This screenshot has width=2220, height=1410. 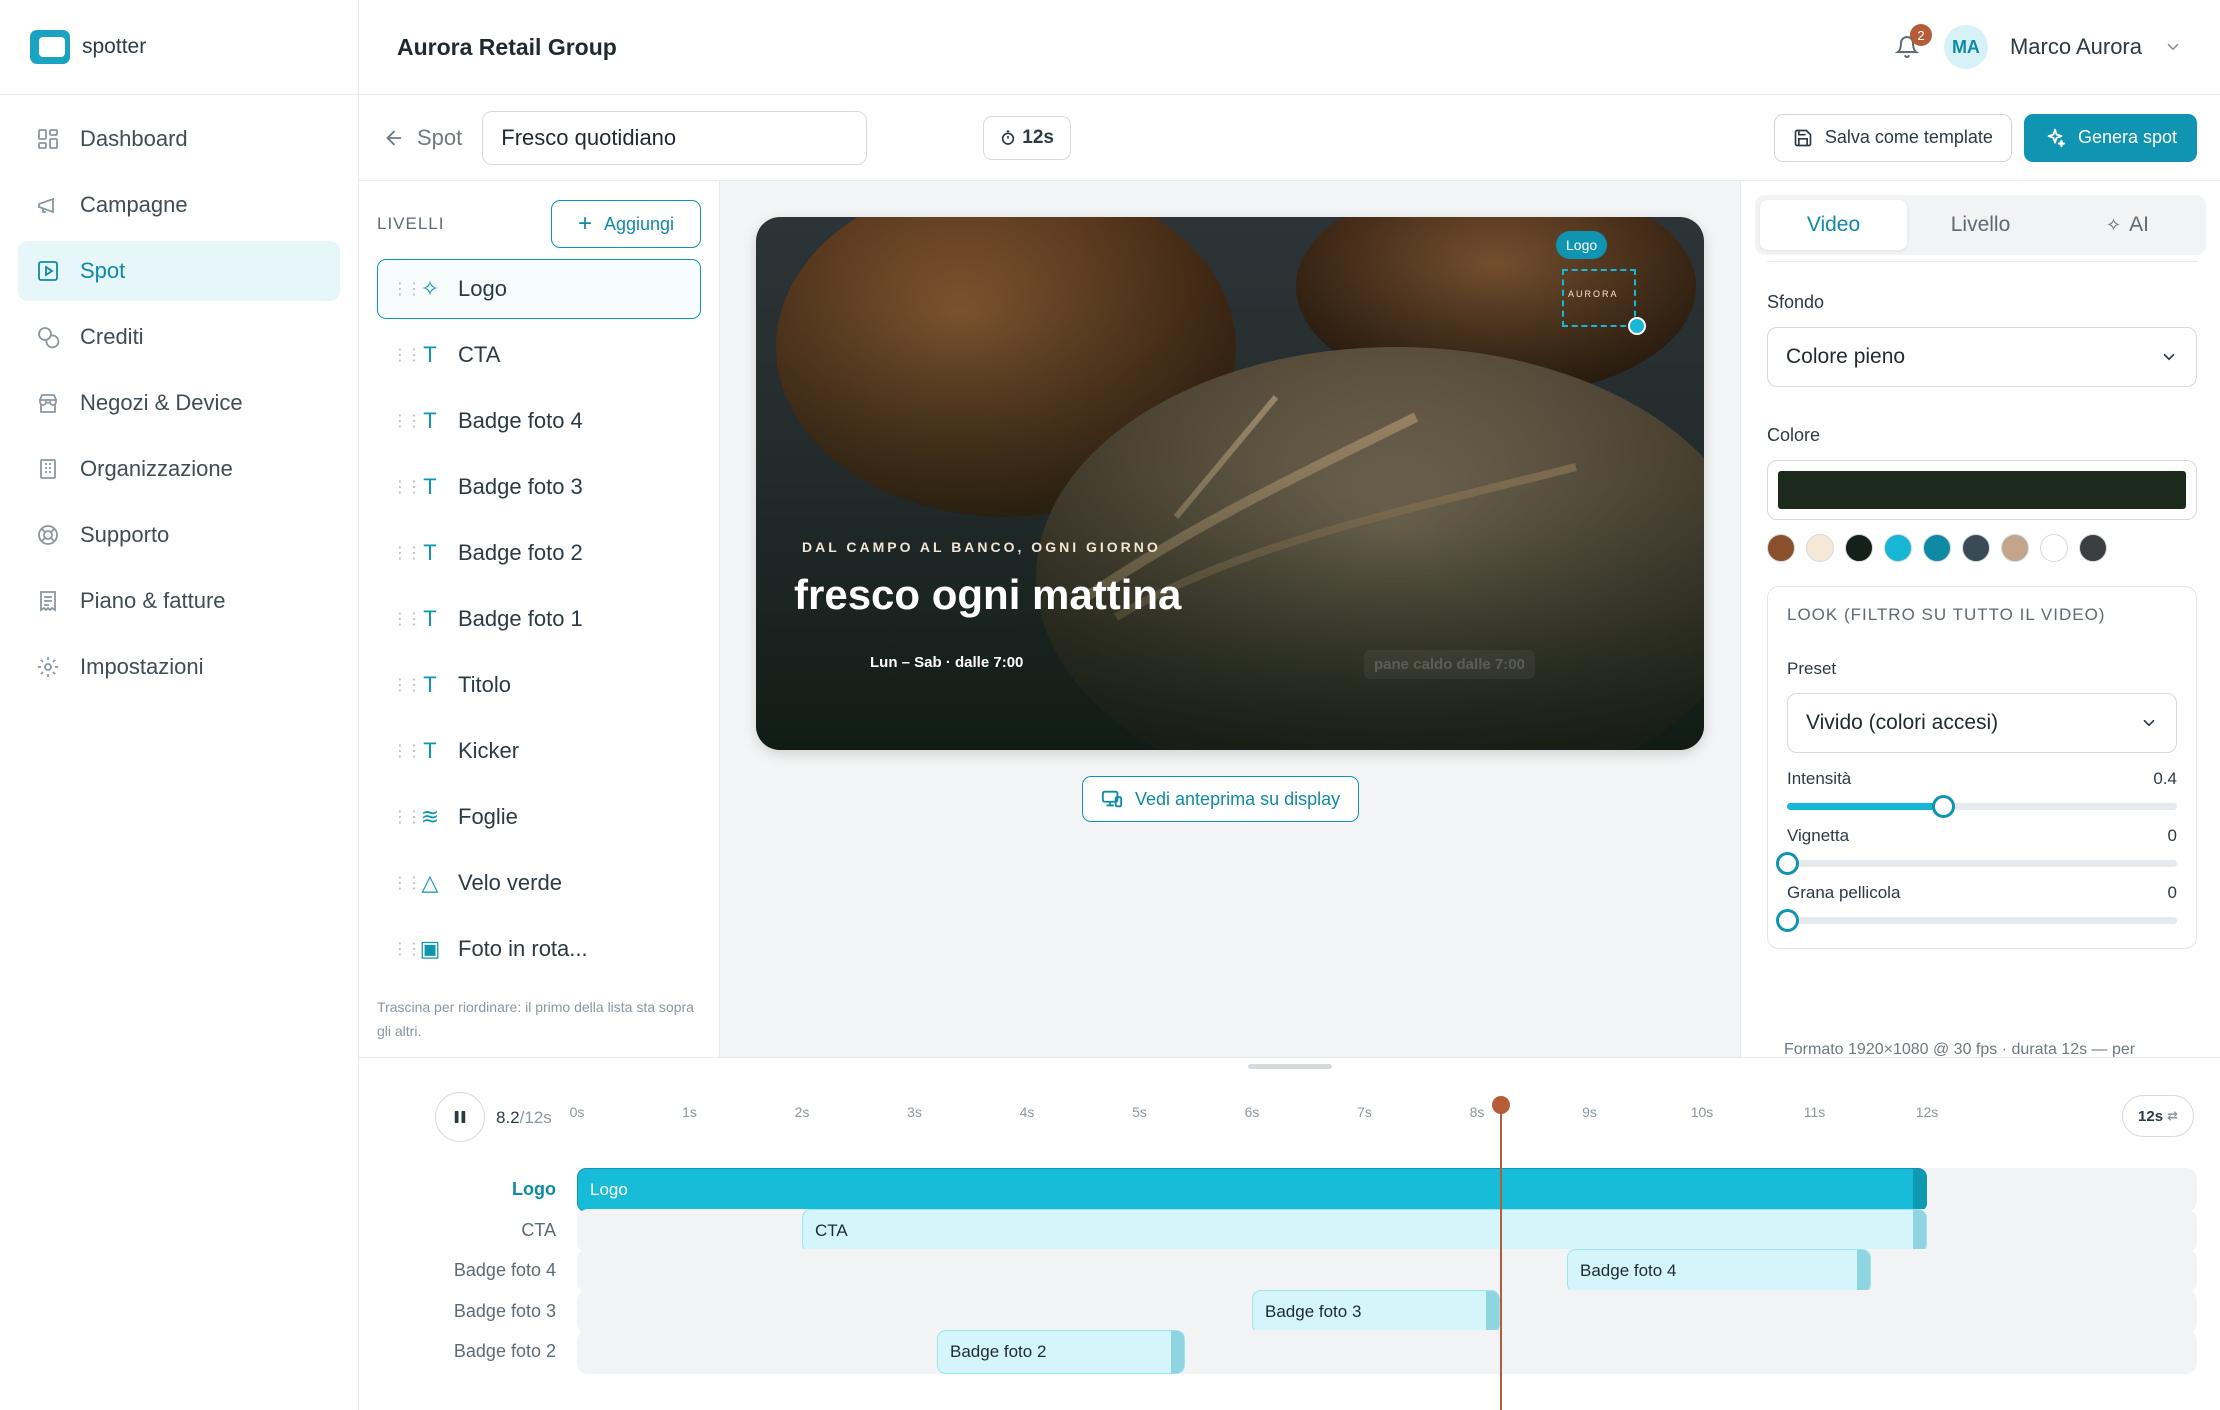 What do you see at coordinates (1500, 1105) in the screenshot?
I see `playhead-handle` at bounding box center [1500, 1105].